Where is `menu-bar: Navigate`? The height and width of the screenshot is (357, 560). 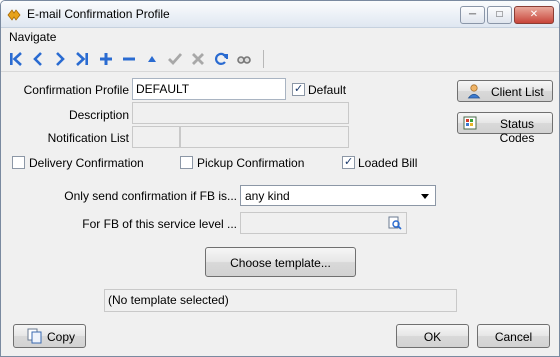 menu-bar: Navigate is located at coordinates (280, 37).